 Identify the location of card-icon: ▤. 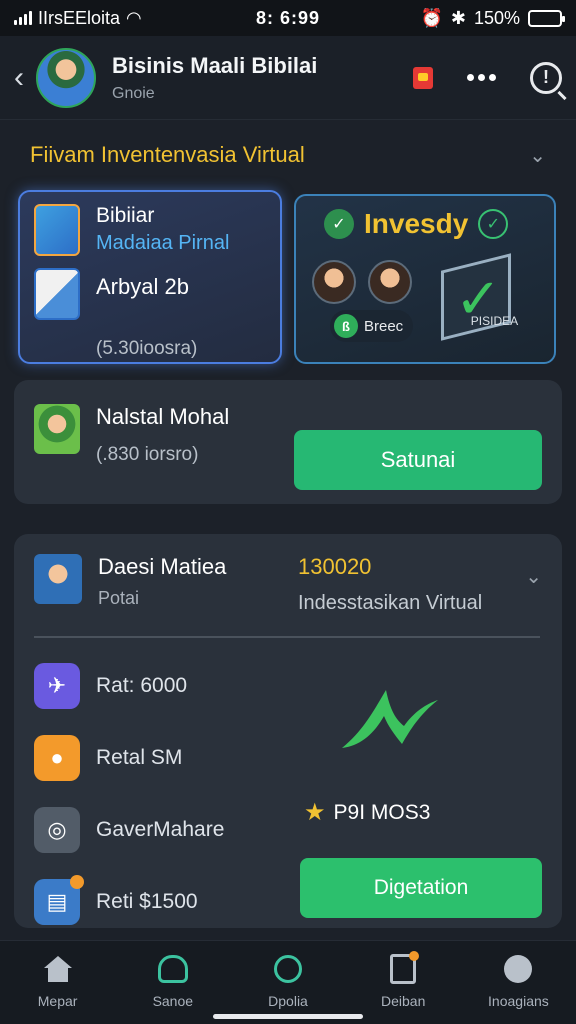
(59, 900).